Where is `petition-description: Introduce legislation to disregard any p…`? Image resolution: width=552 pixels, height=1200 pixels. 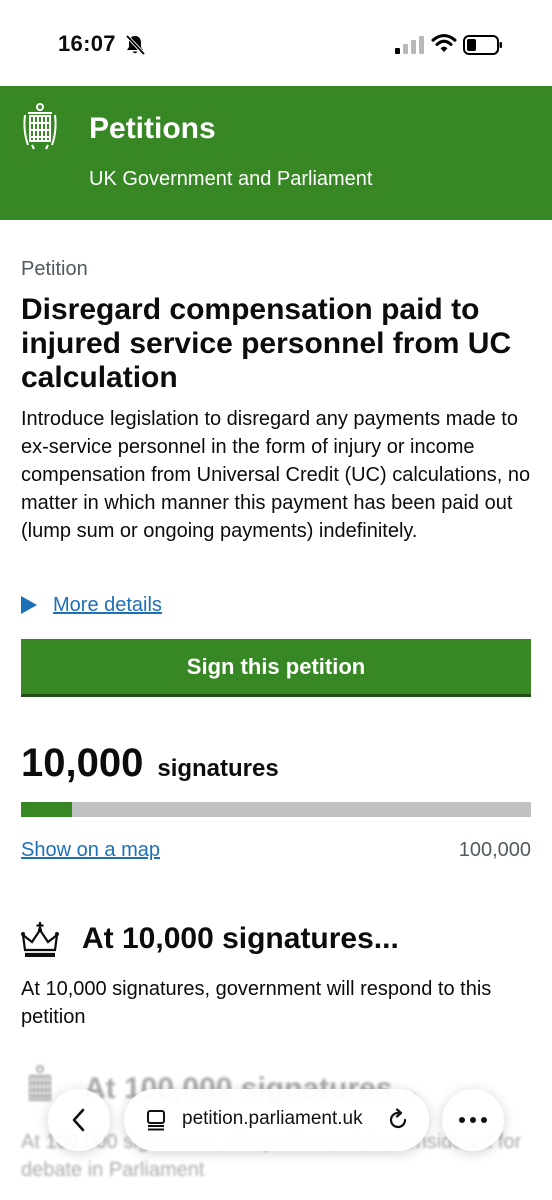
petition-description: Introduce legislation to disregard any p… is located at coordinates (276, 475).